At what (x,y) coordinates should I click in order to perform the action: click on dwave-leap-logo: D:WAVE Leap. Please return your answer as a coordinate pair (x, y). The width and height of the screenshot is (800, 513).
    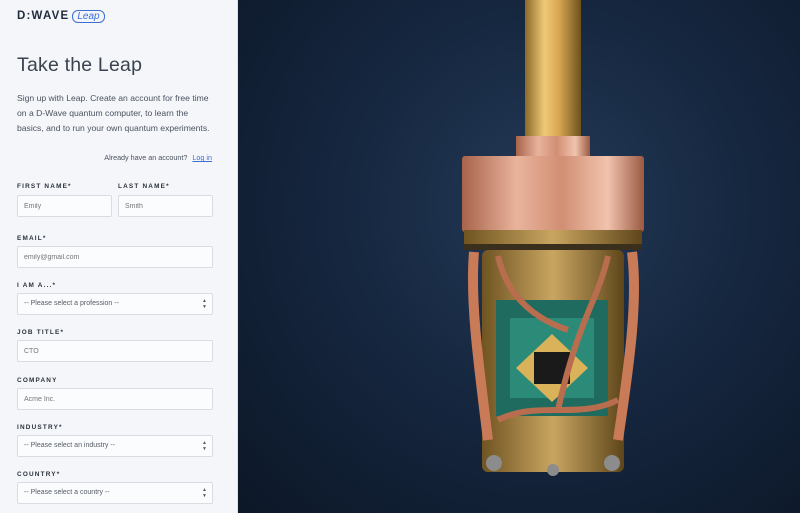
    Looking at the image, I should click on (61, 16).